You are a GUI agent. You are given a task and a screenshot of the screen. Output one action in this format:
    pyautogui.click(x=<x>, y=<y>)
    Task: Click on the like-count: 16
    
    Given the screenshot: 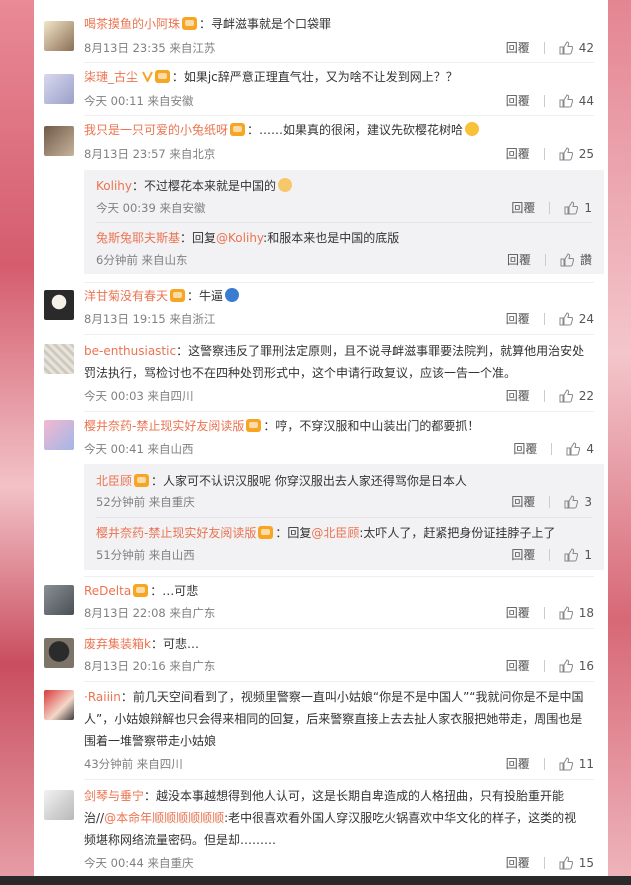 What is the action you would take?
    pyautogui.click(x=586, y=665)
    